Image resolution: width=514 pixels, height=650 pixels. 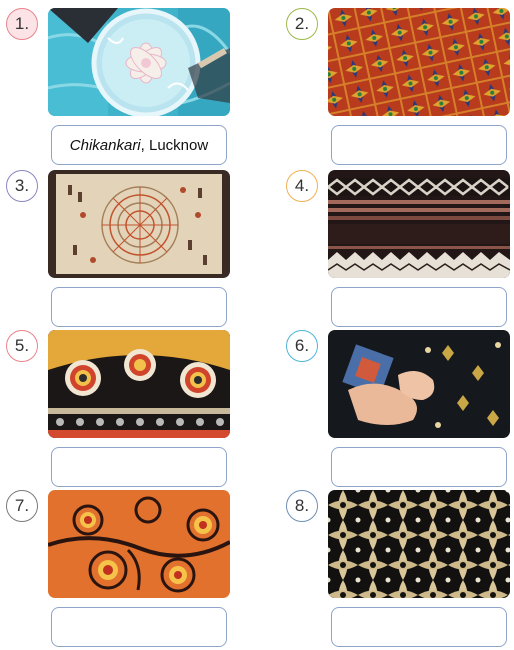 I want to click on exercise-item-8: 8., so click(x=400, y=570).